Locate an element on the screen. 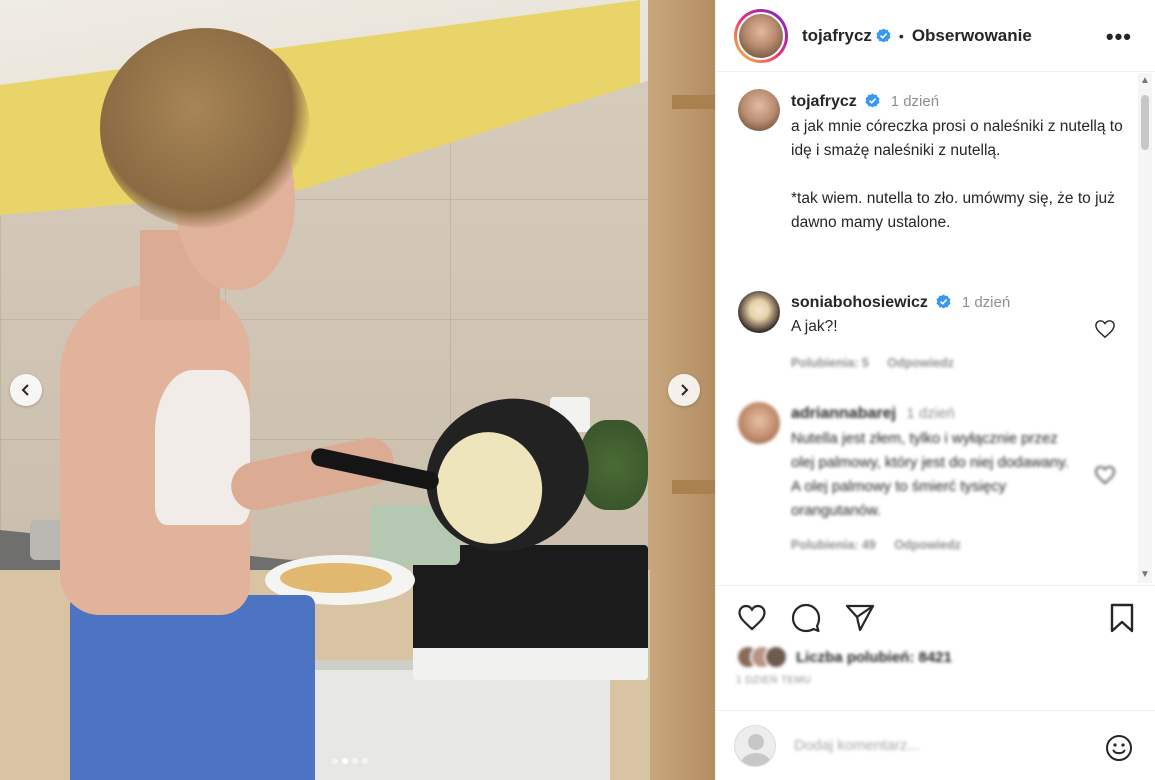 Image resolution: width=1155 pixels, height=780 pixels. carousel-next-button is located at coordinates (684, 390).